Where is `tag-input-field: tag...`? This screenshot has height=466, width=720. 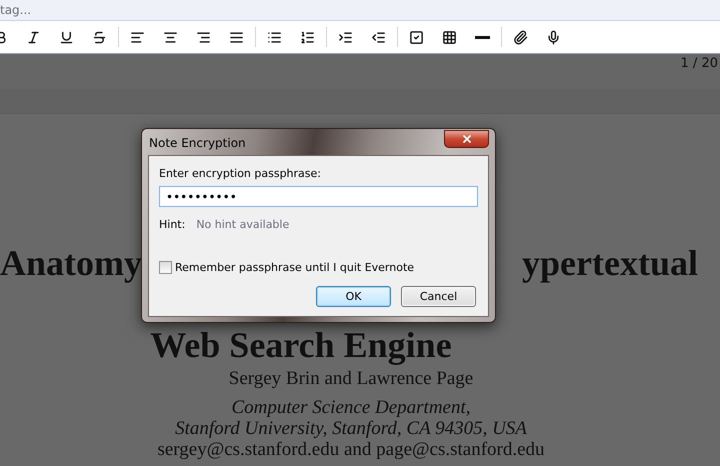
tag-input-field: tag... is located at coordinates (100, 10).